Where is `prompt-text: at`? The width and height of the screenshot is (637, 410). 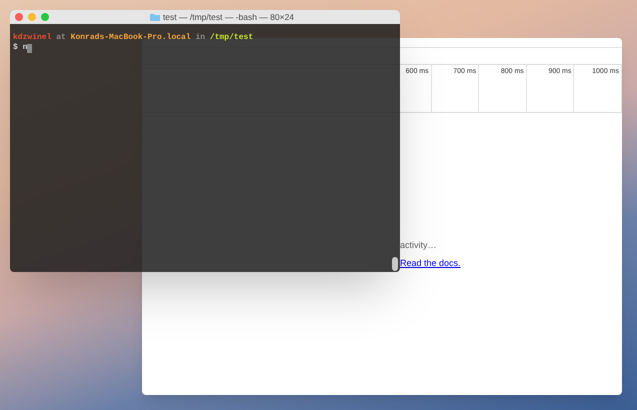 prompt-text: at is located at coordinates (61, 37).